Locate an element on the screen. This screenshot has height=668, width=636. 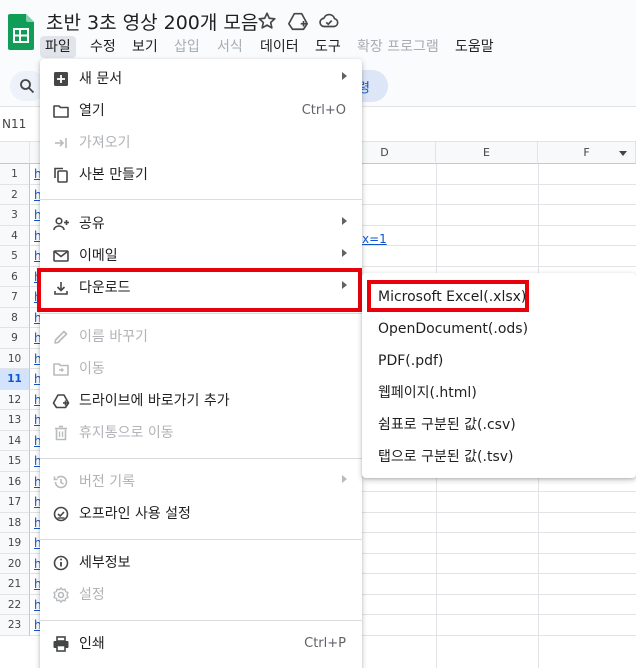
import-icon is located at coordinates (61, 143).